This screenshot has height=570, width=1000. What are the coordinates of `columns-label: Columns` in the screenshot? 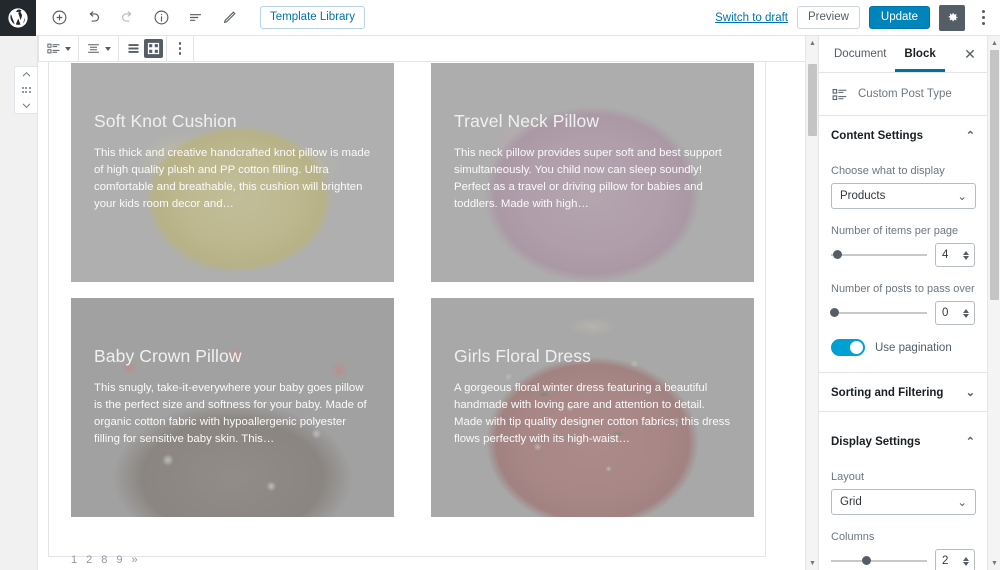 It's located at (853, 537).